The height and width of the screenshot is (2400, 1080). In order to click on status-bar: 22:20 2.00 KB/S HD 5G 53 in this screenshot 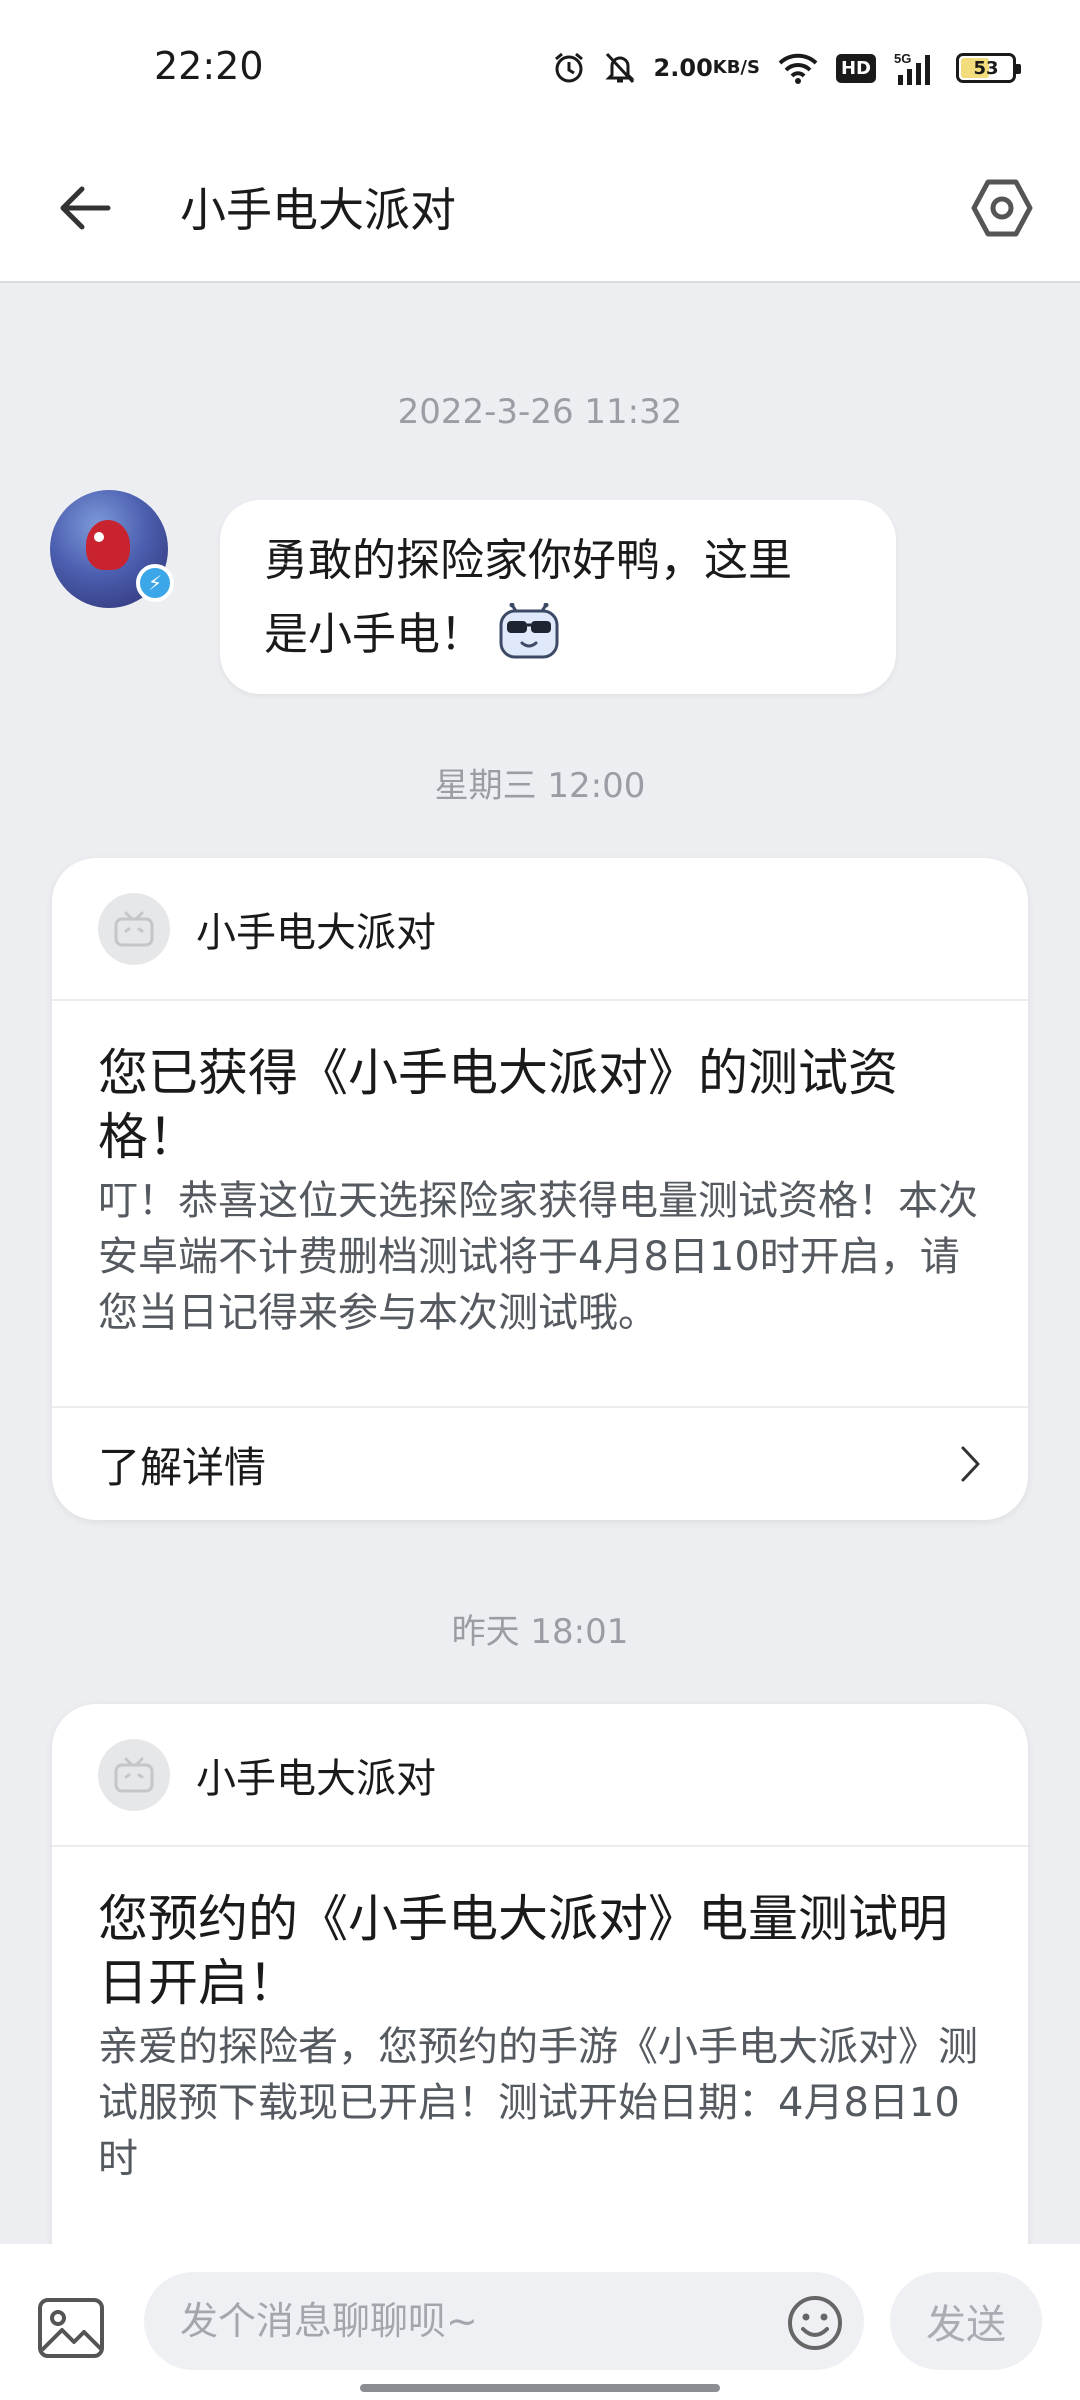, I will do `click(540, 70)`.